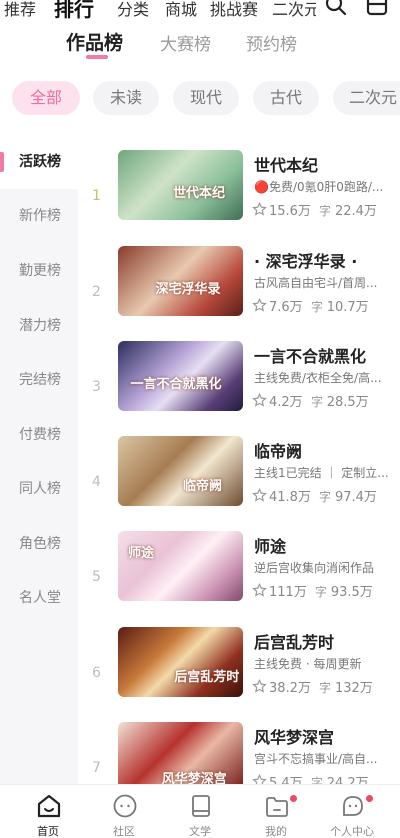 This screenshot has height=838, width=400. I want to click on book-icon, so click(201, 806).